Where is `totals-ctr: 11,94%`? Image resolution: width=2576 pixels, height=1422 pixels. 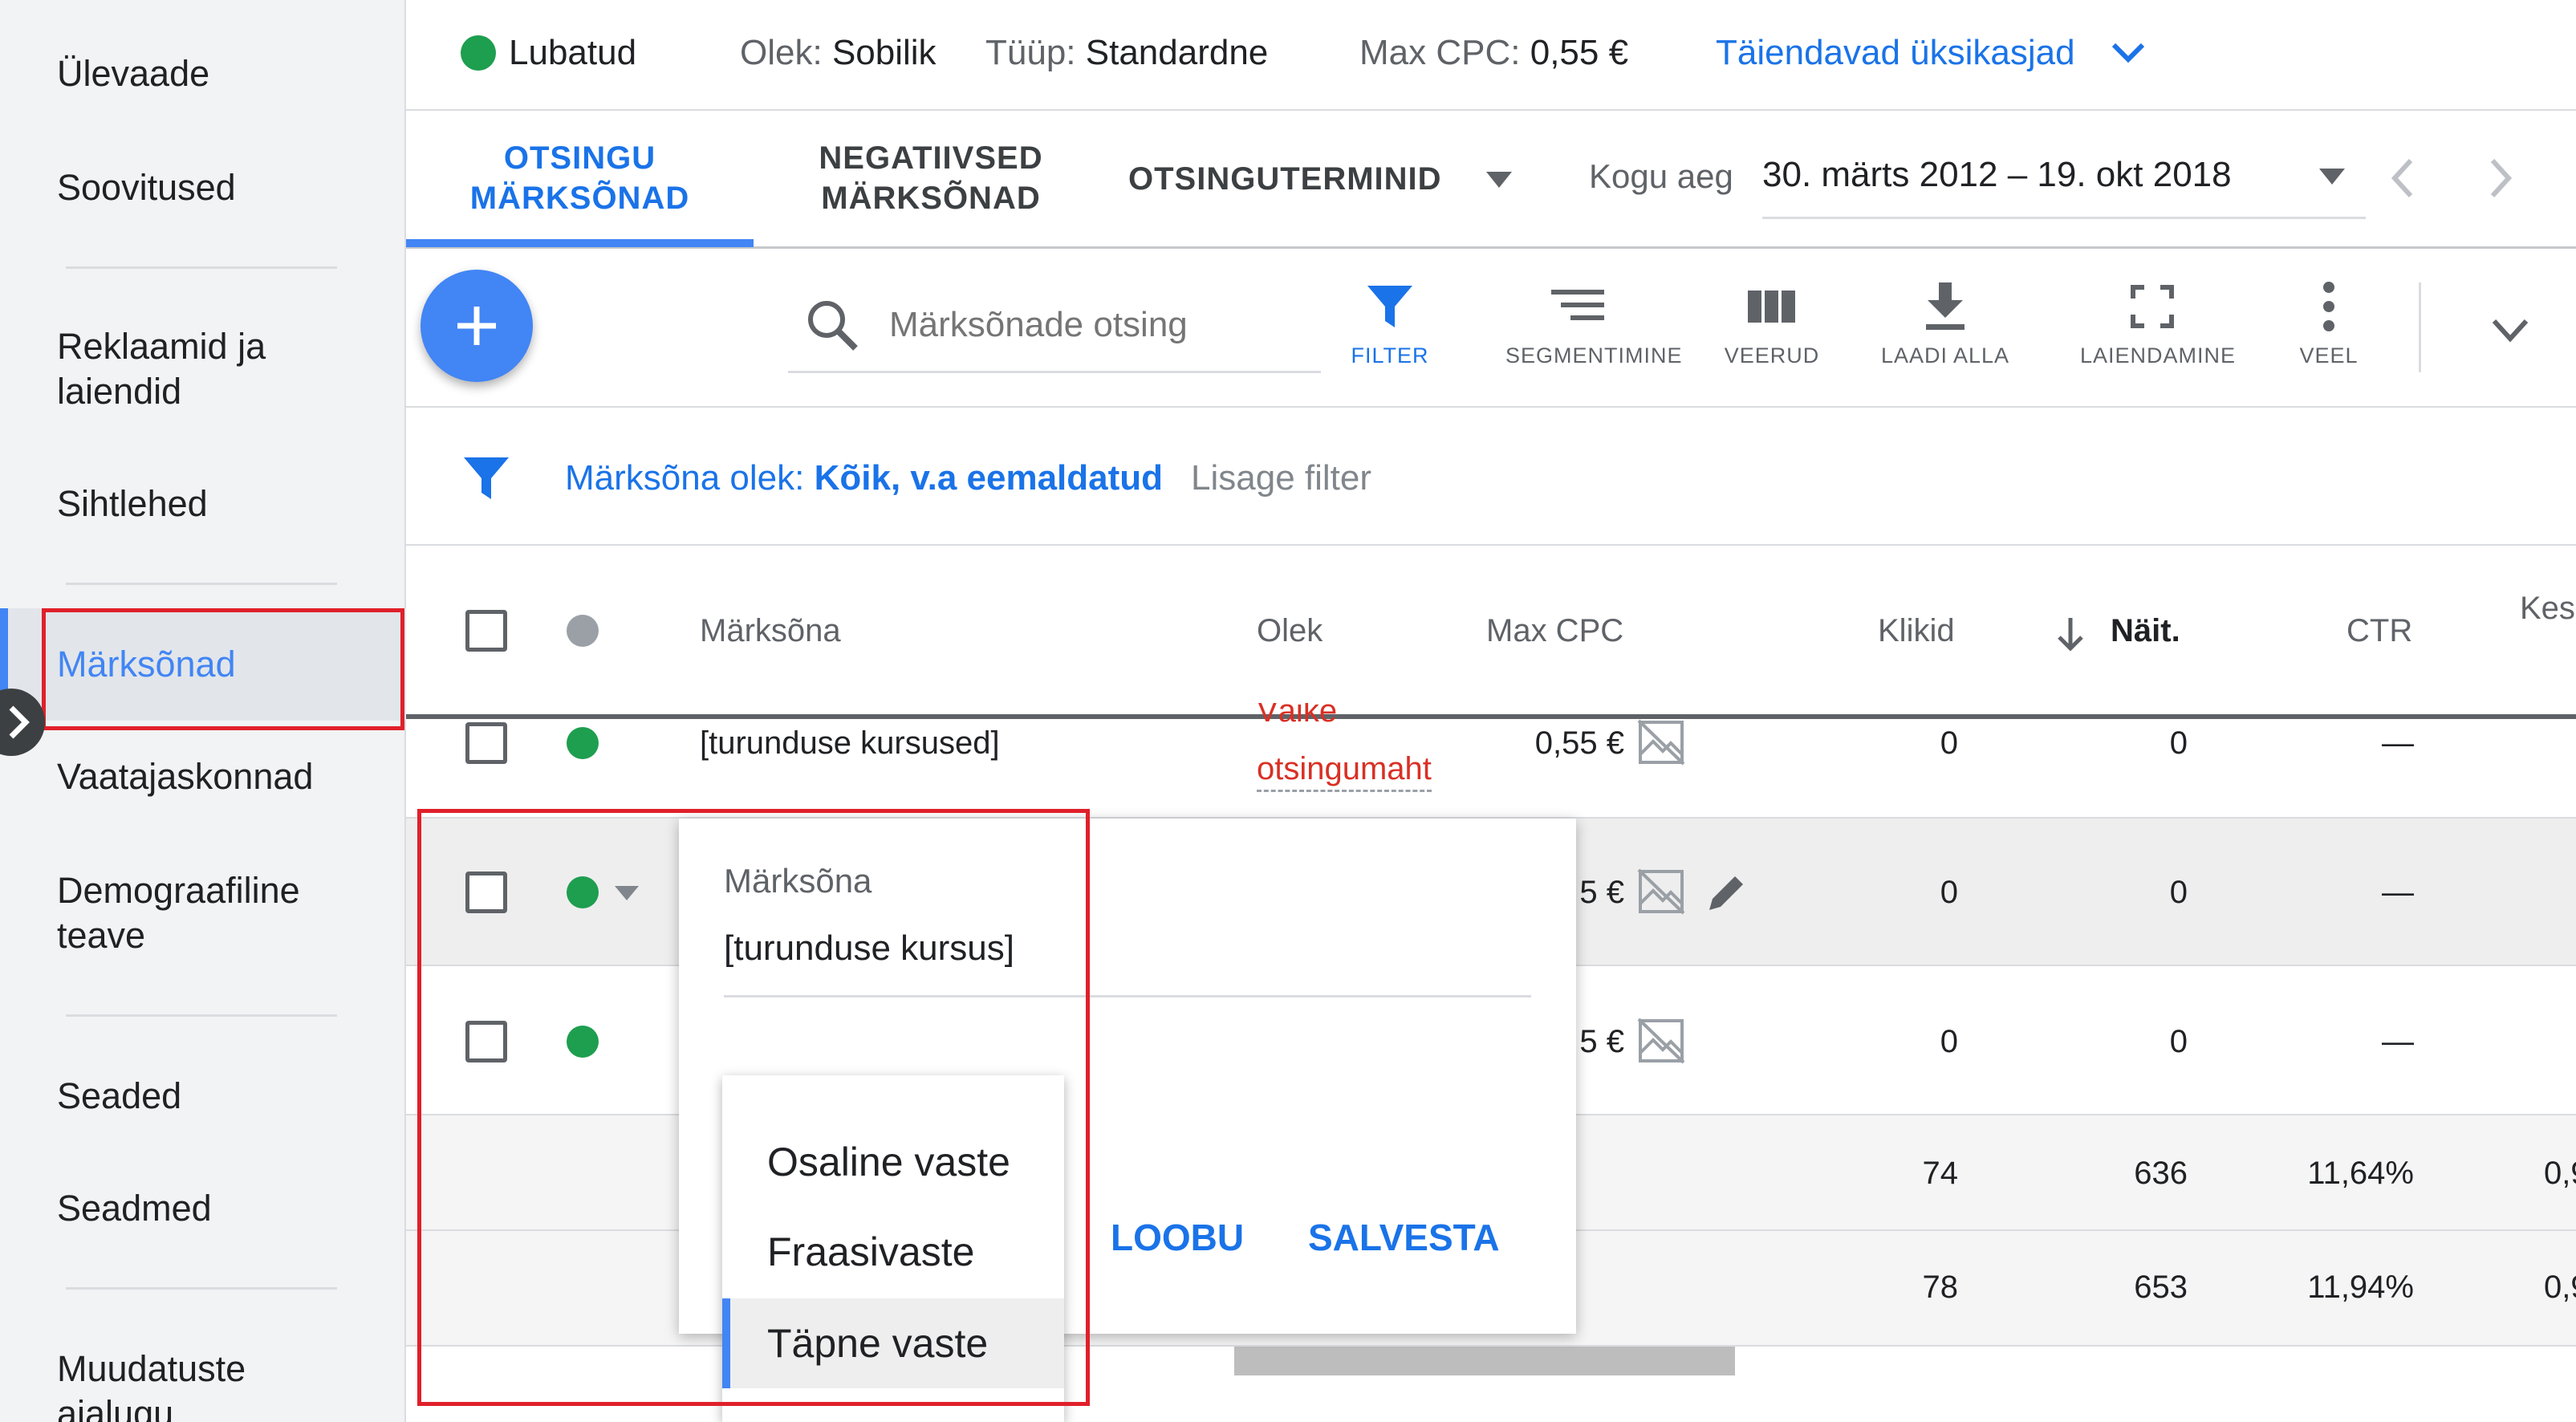 totals-ctr: 11,94% is located at coordinates (2360, 1287).